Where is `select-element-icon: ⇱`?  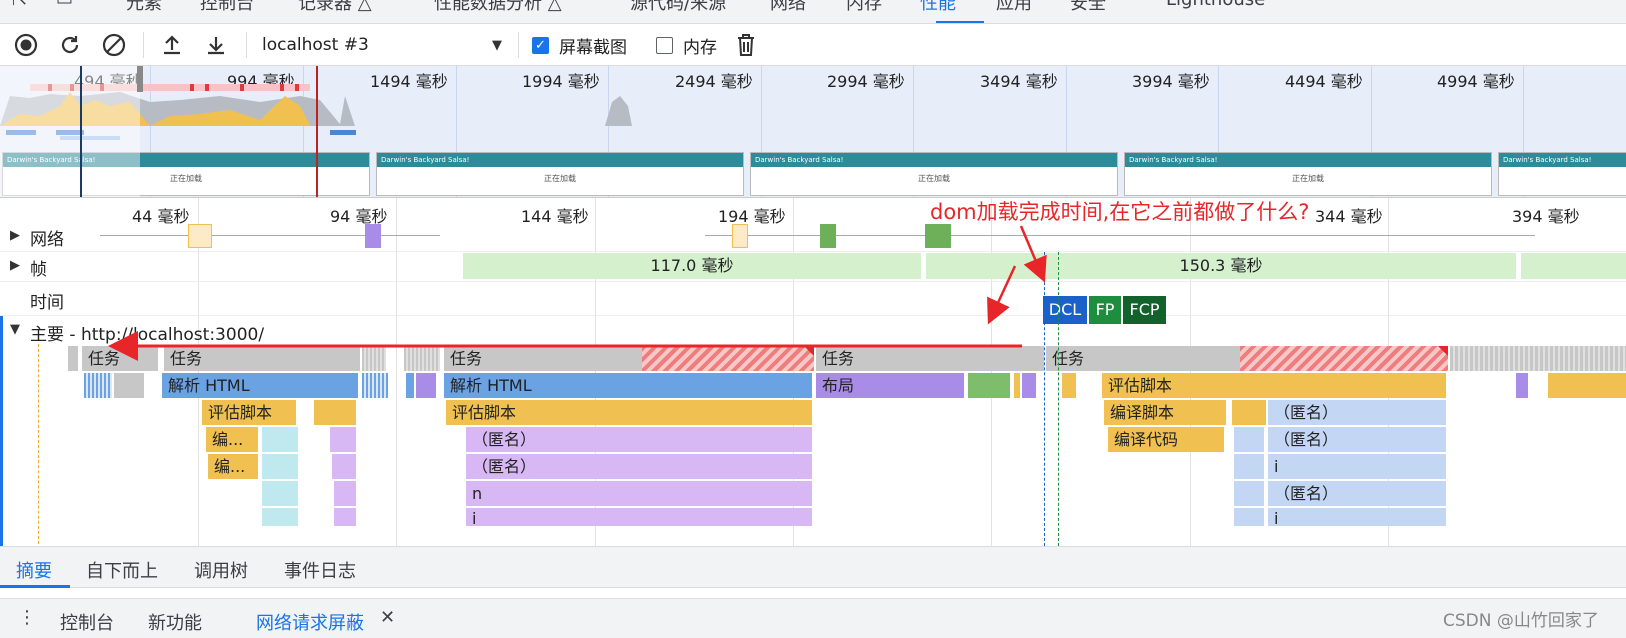
select-element-icon: ⇱ is located at coordinates (19, 5).